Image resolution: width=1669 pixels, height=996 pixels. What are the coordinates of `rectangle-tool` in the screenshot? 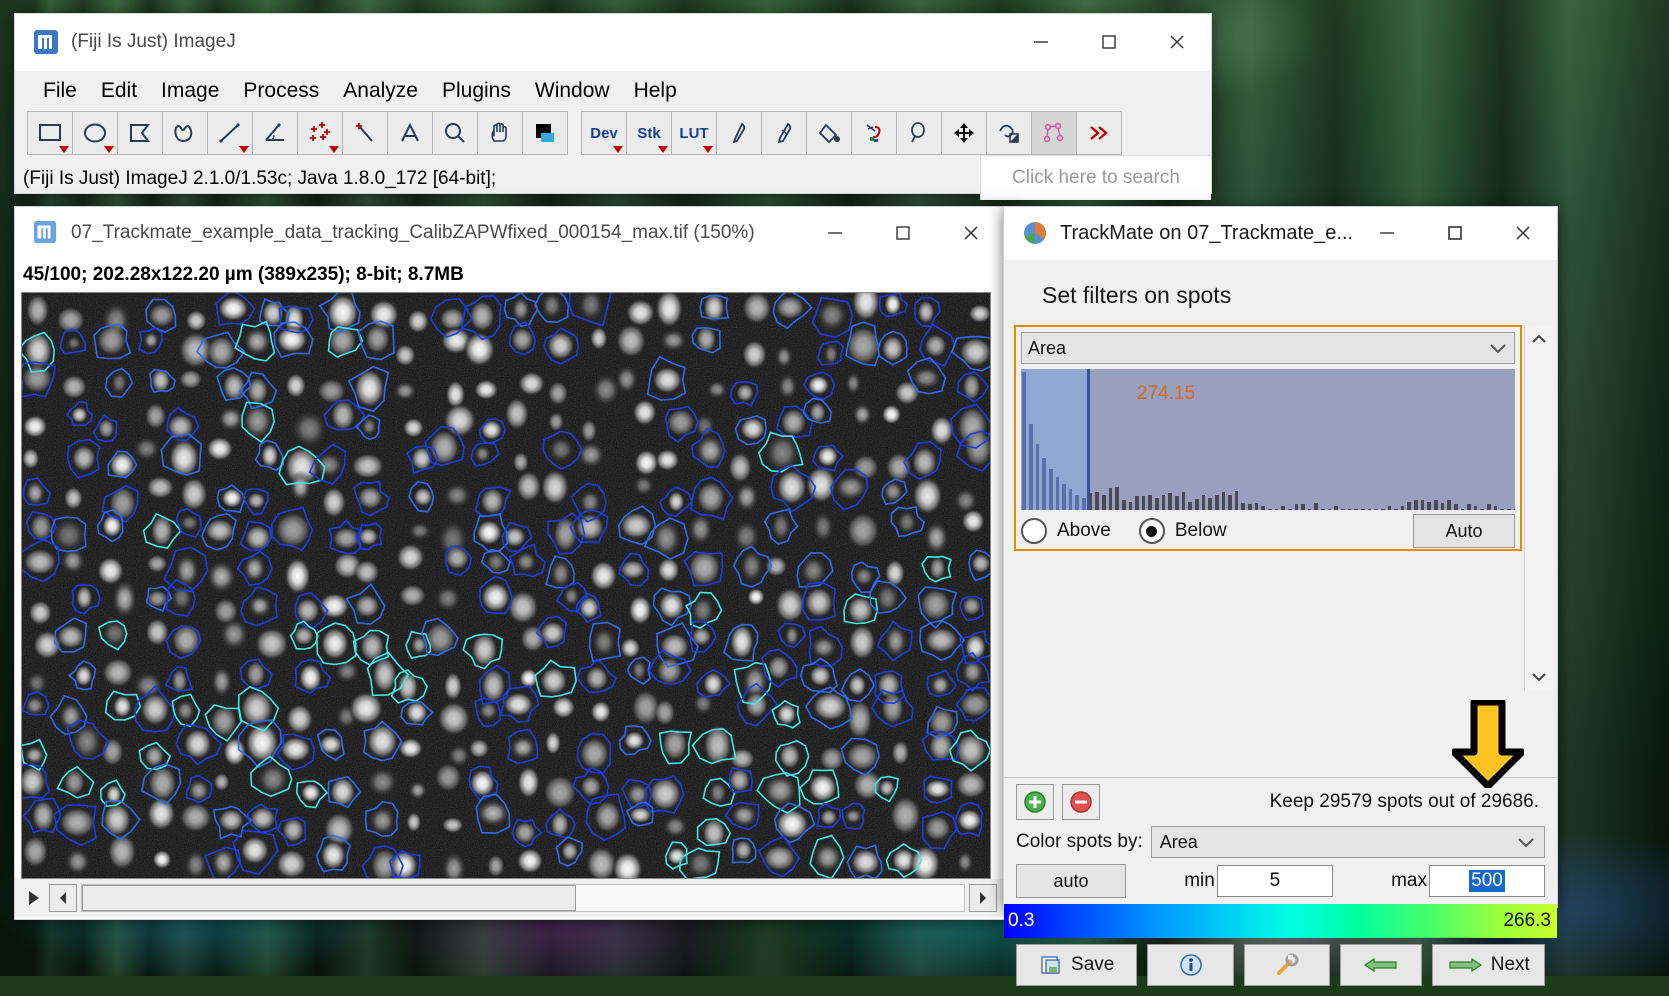 It's located at (50, 133).